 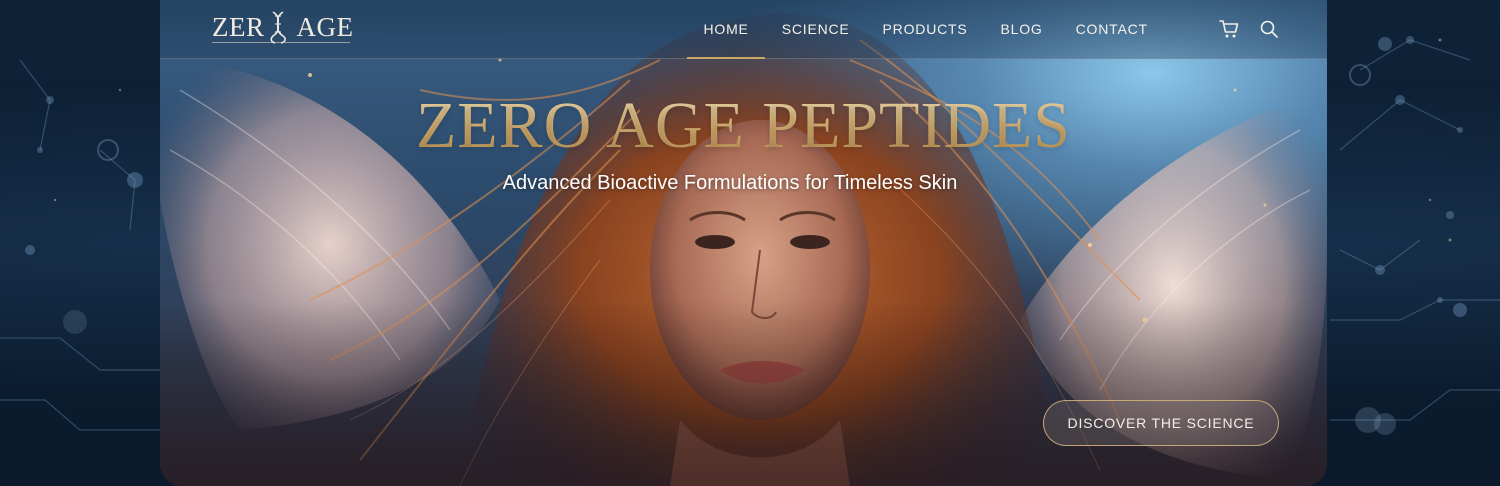 I want to click on cart-icon, so click(x=1229, y=29).